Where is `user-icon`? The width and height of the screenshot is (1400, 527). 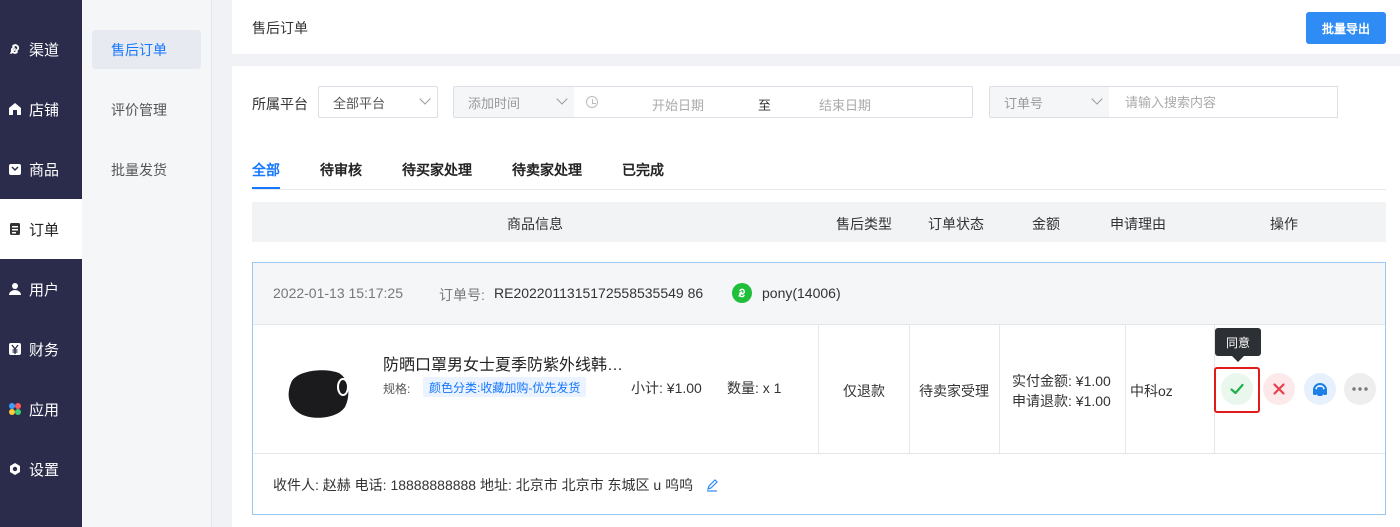 user-icon is located at coordinates (15, 289).